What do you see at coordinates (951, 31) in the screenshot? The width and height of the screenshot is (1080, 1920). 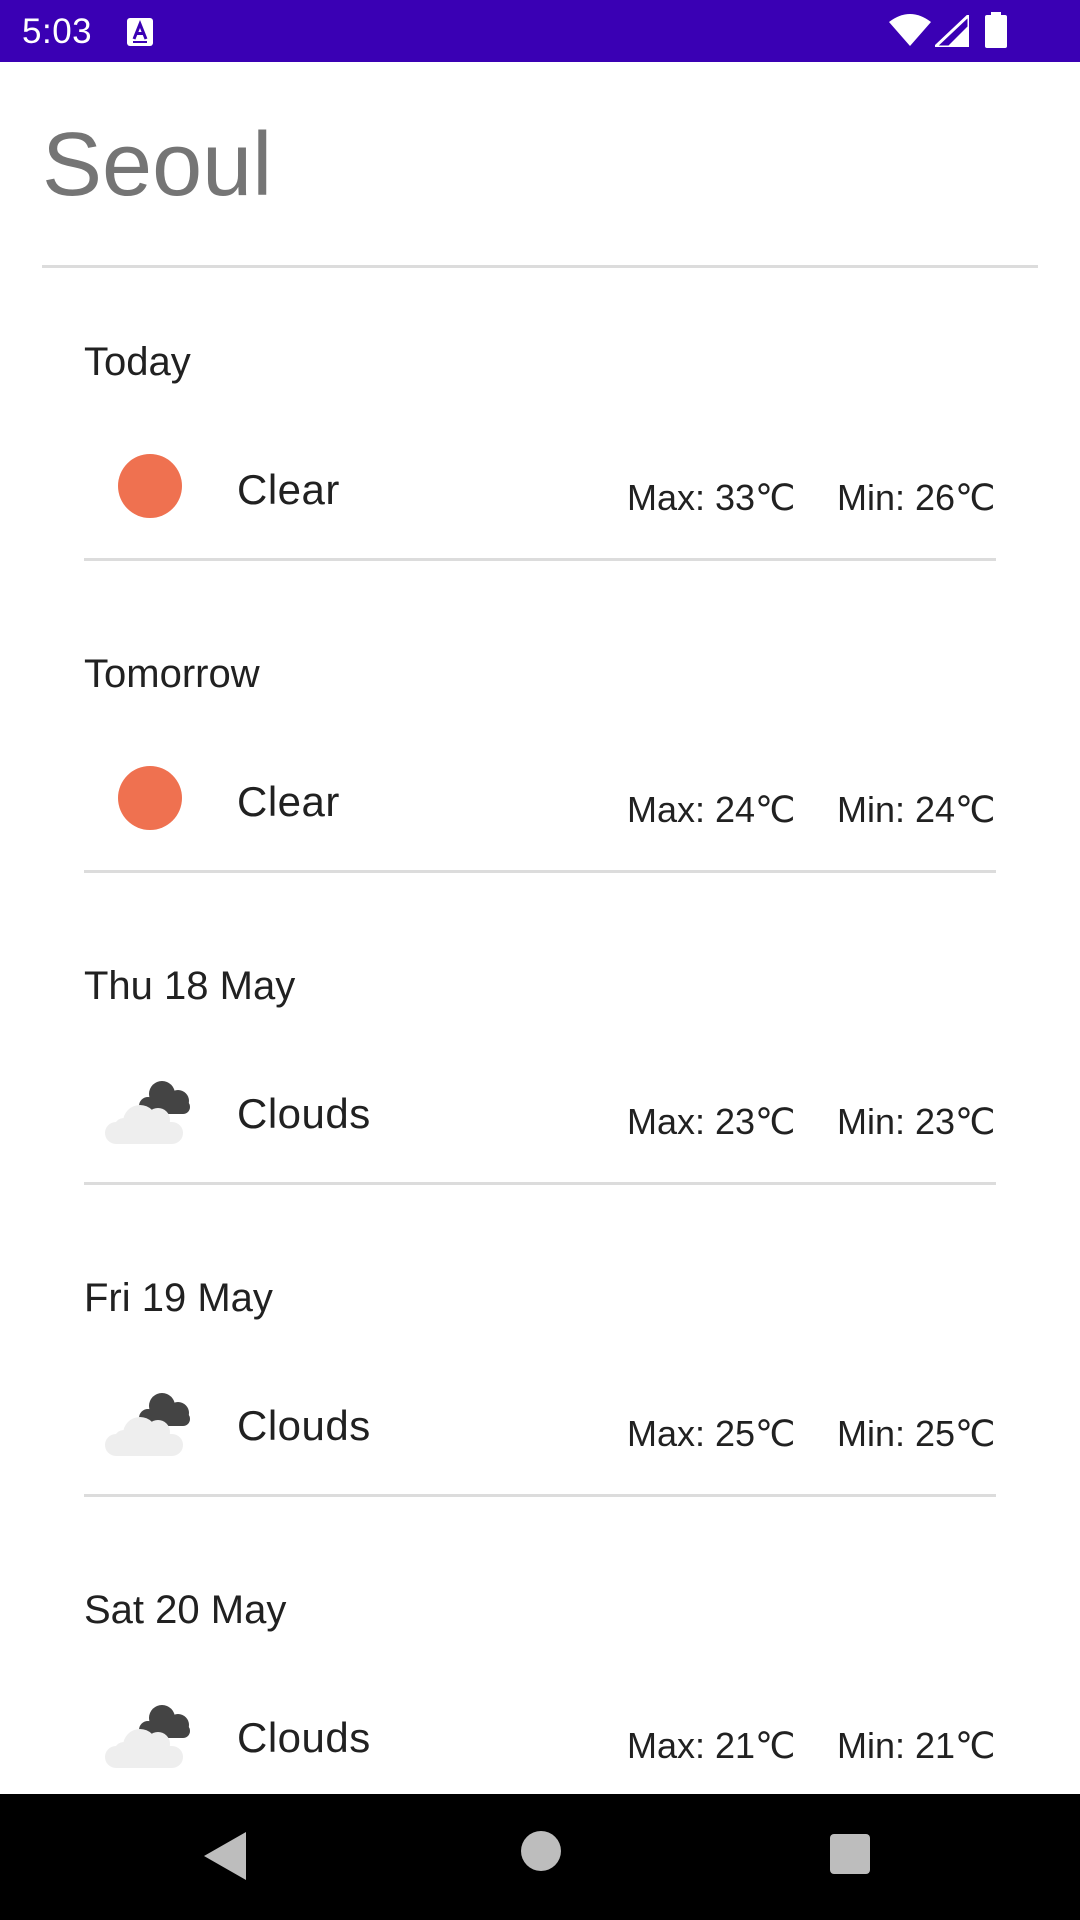 I see `signal-icon` at bounding box center [951, 31].